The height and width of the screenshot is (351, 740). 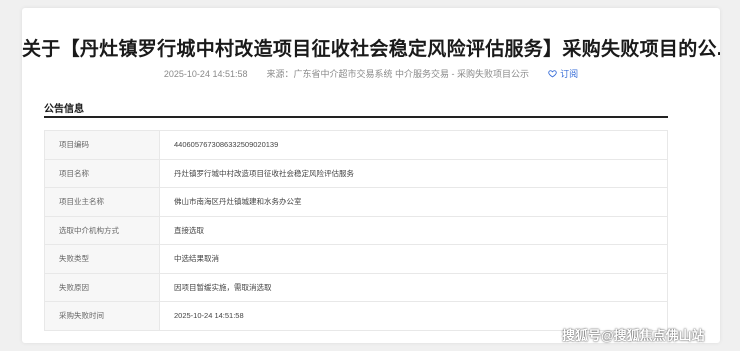 I want to click on row-key: 选取中介机构方式, so click(x=102, y=230).